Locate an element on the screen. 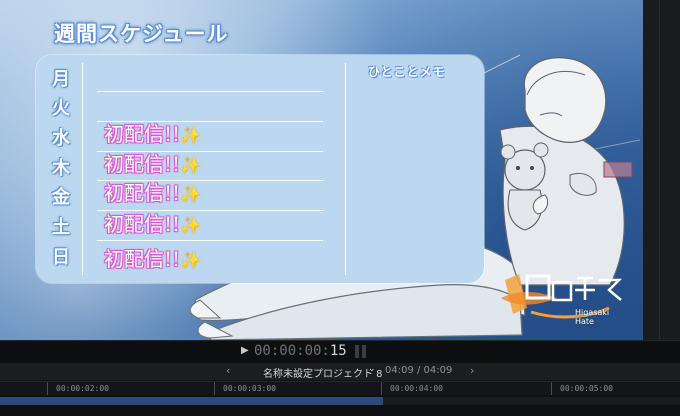  schedule-entry-wed: 初配信!!✨ is located at coordinates (153, 134).